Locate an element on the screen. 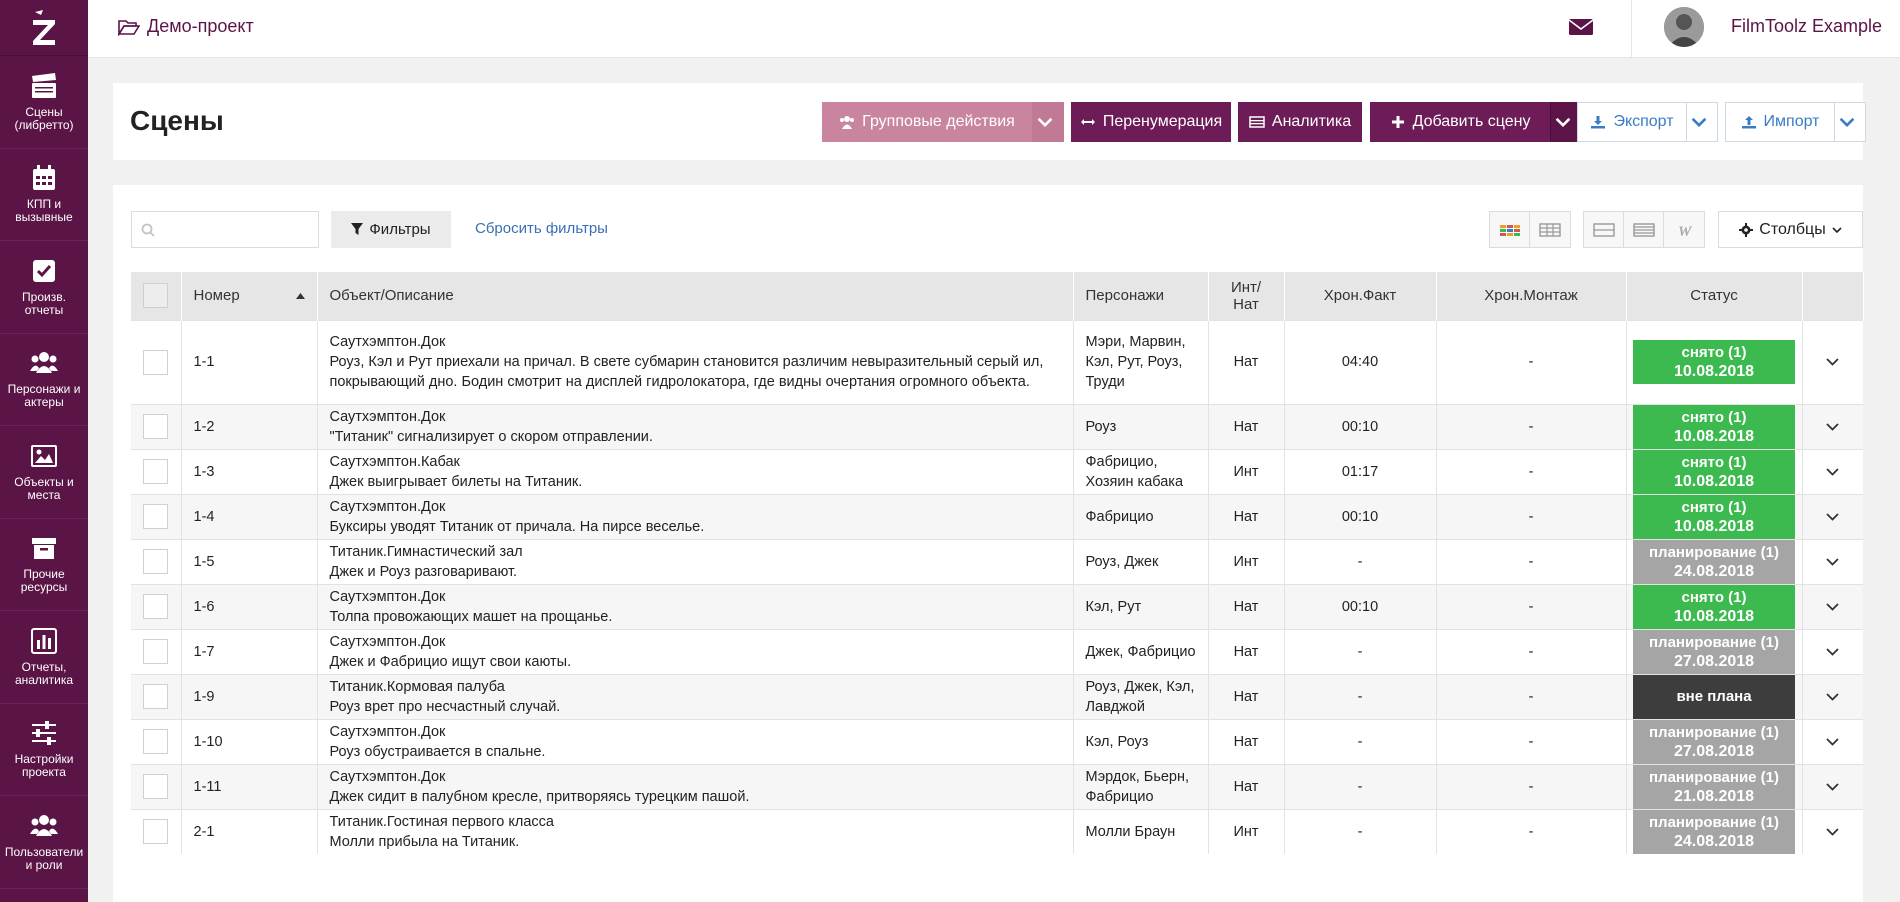 The height and width of the screenshot is (902, 1900). columns-button: Столбцы is located at coordinates (1790, 229).